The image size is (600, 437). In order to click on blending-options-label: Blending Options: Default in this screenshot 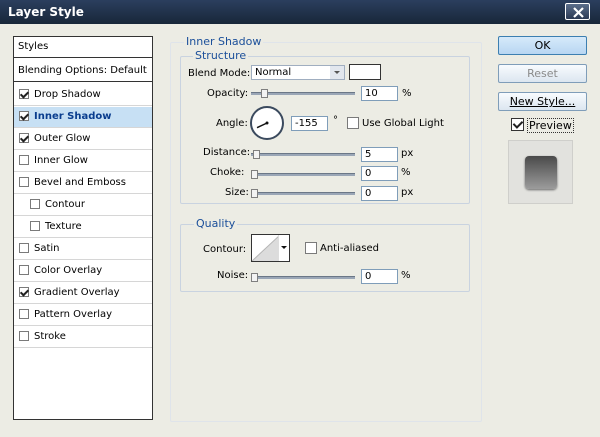, I will do `click(82, 70)`.